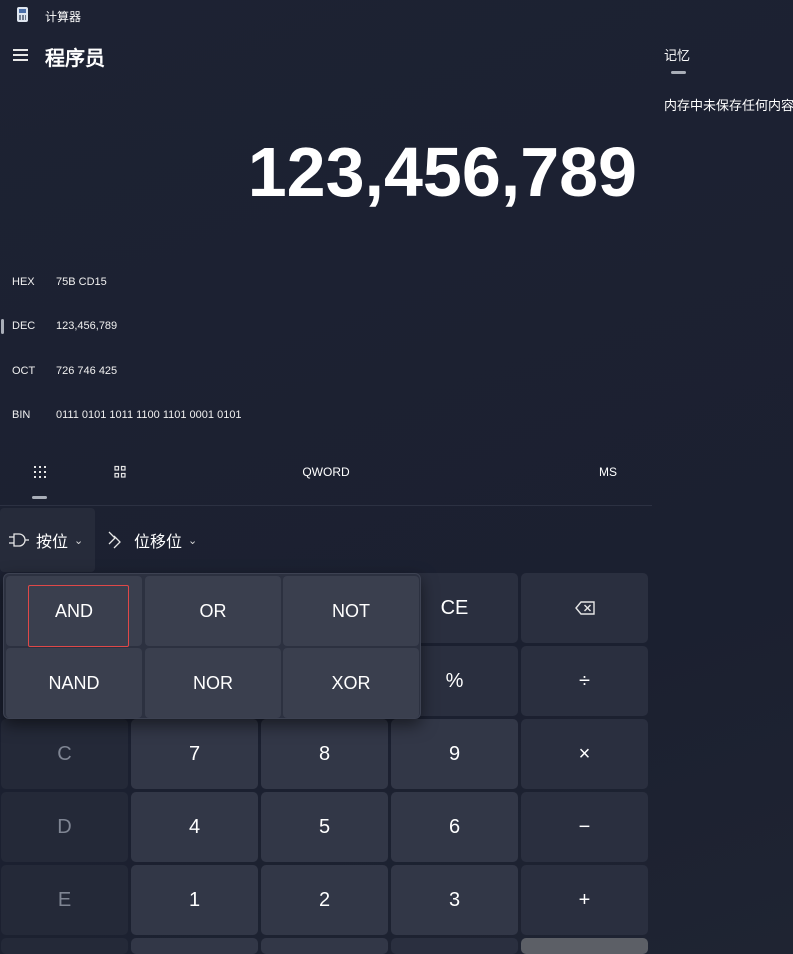 Image resolution: width=793 pixels, height=954 pixels. I want to click on minus-icon: −, so click(584, 826).